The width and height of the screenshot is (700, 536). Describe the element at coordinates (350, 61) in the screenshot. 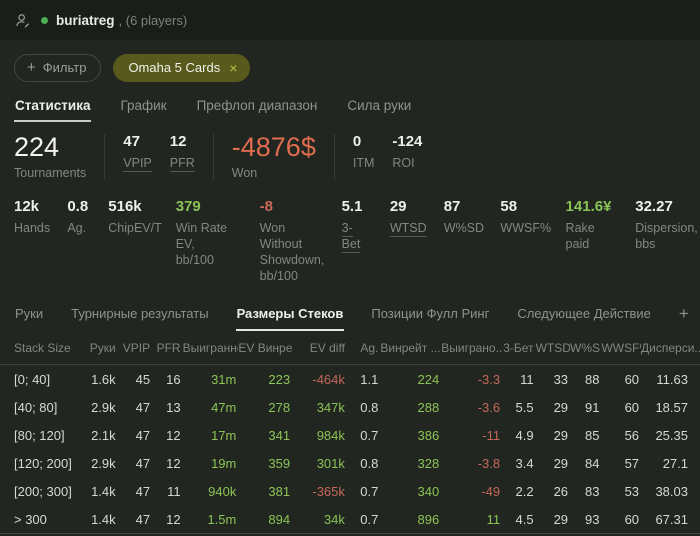

I see `filter-bar: + Фильтр Omaha 5 Cards ×` at that location.